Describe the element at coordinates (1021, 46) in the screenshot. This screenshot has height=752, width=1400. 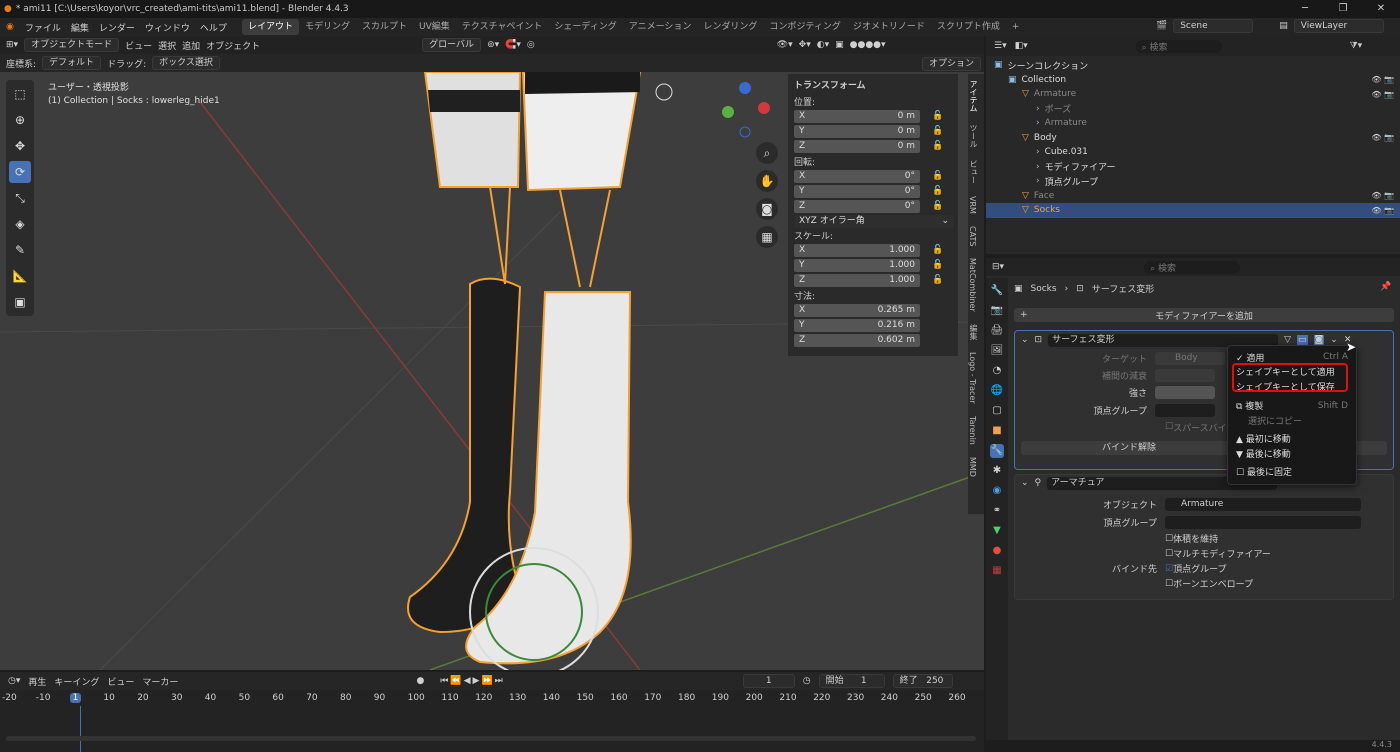
I see `display-mode-icon: ◧▾` at that location.